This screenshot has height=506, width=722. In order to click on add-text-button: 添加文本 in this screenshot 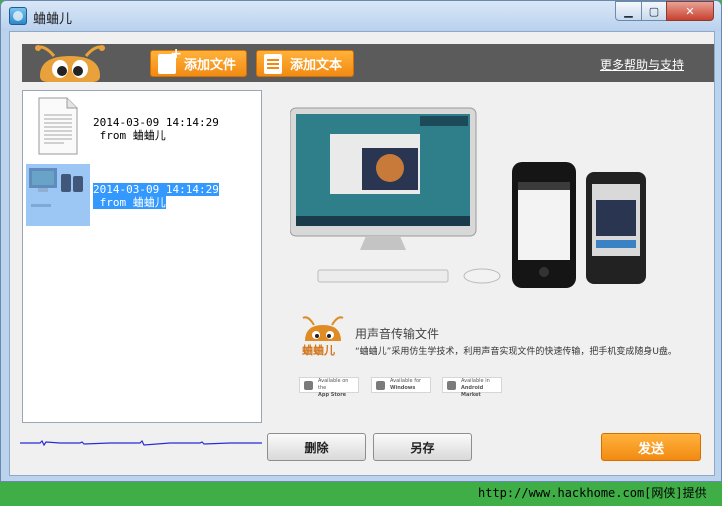, I will do `click(305, 63)`.